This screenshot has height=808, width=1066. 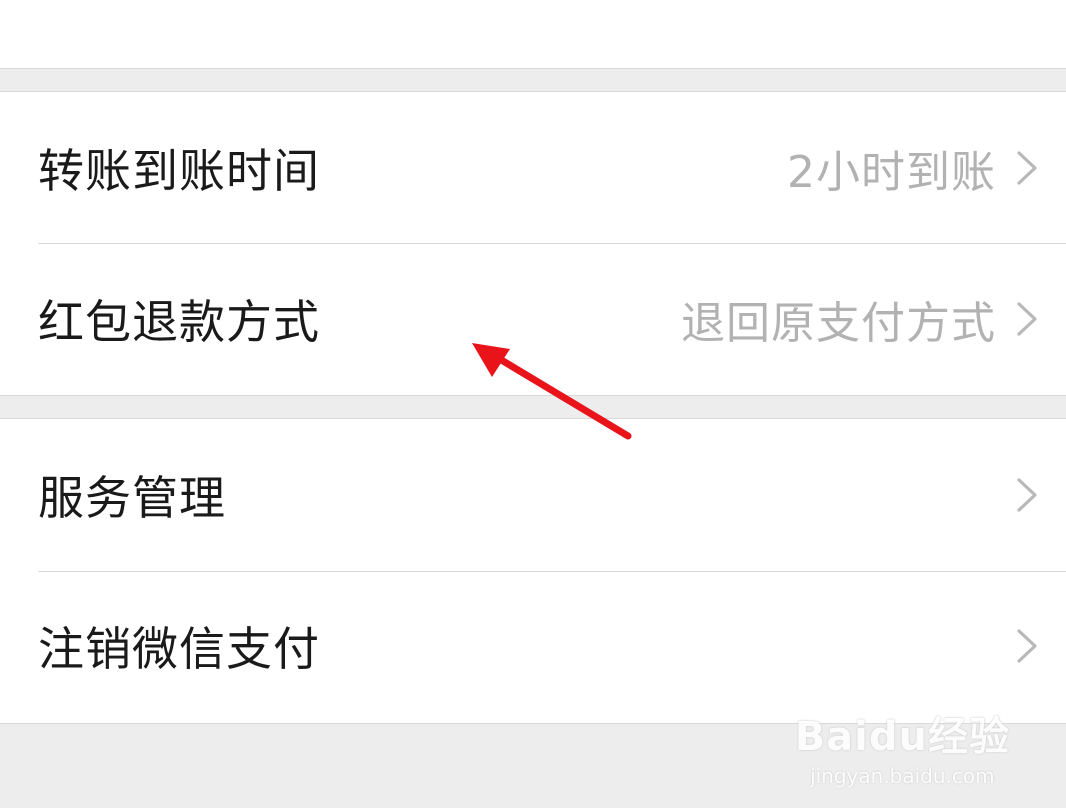 I want to click on red-packet-refund-label: 红包退款方式, so click(x=179, y=321).